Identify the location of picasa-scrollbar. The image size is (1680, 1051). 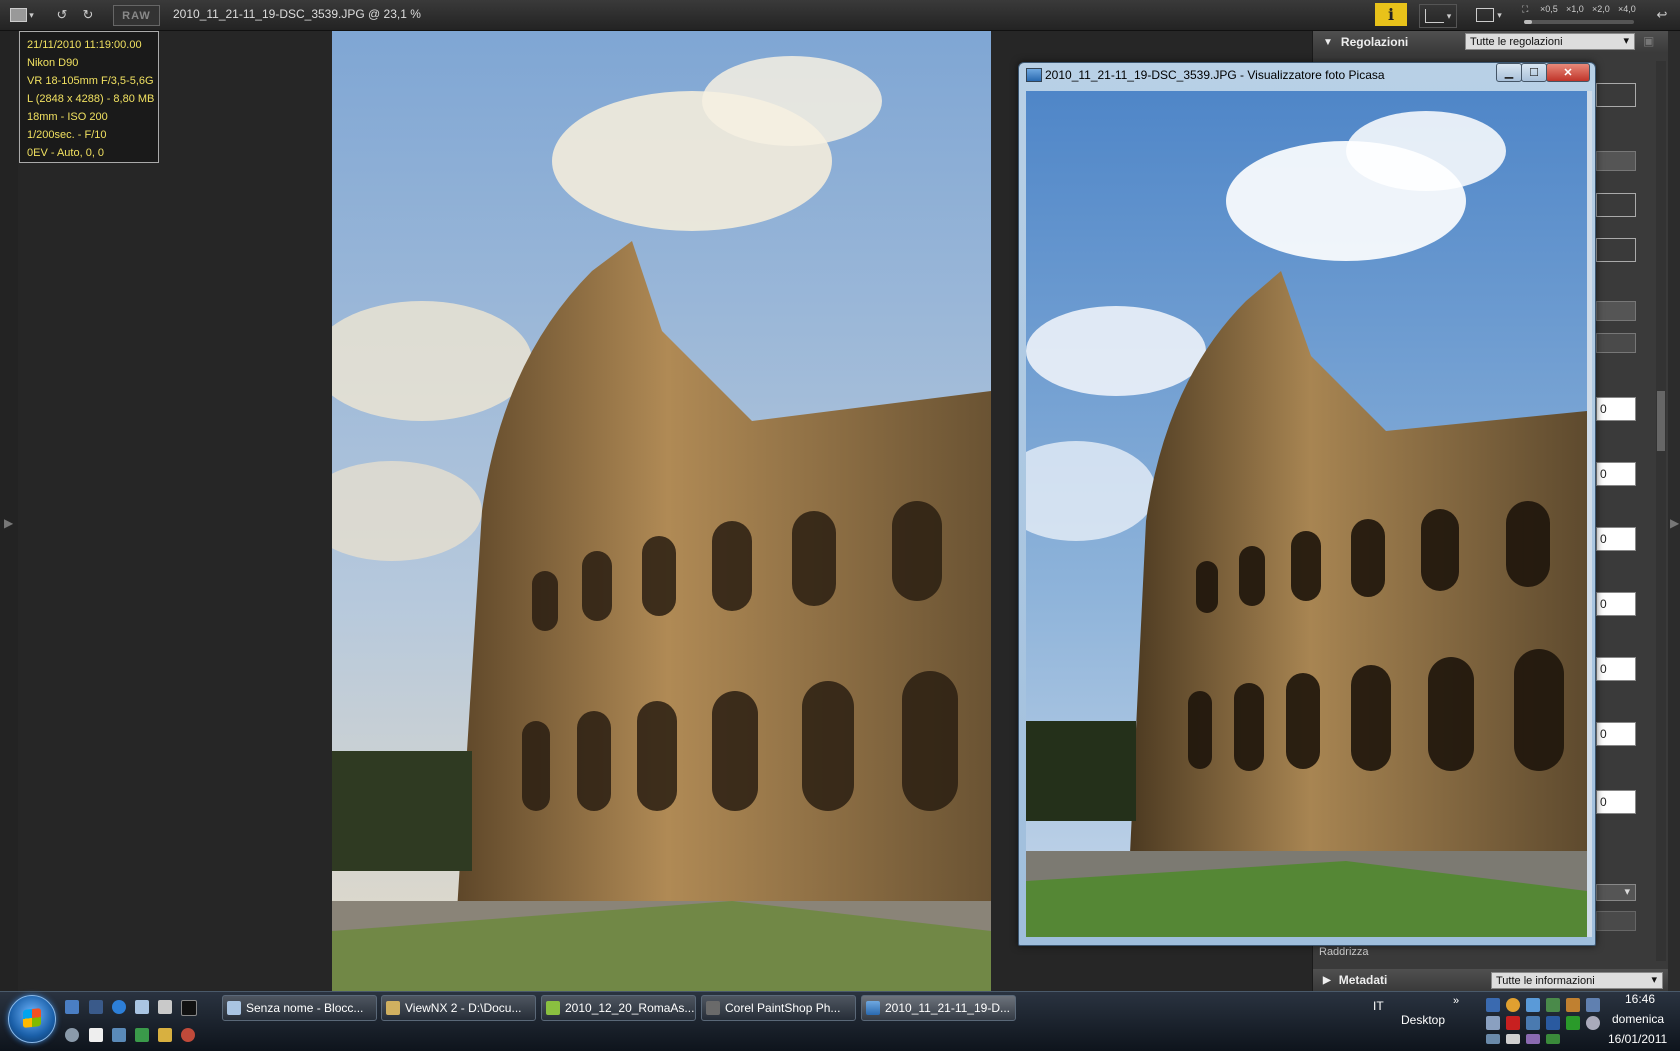
(1589, 514).